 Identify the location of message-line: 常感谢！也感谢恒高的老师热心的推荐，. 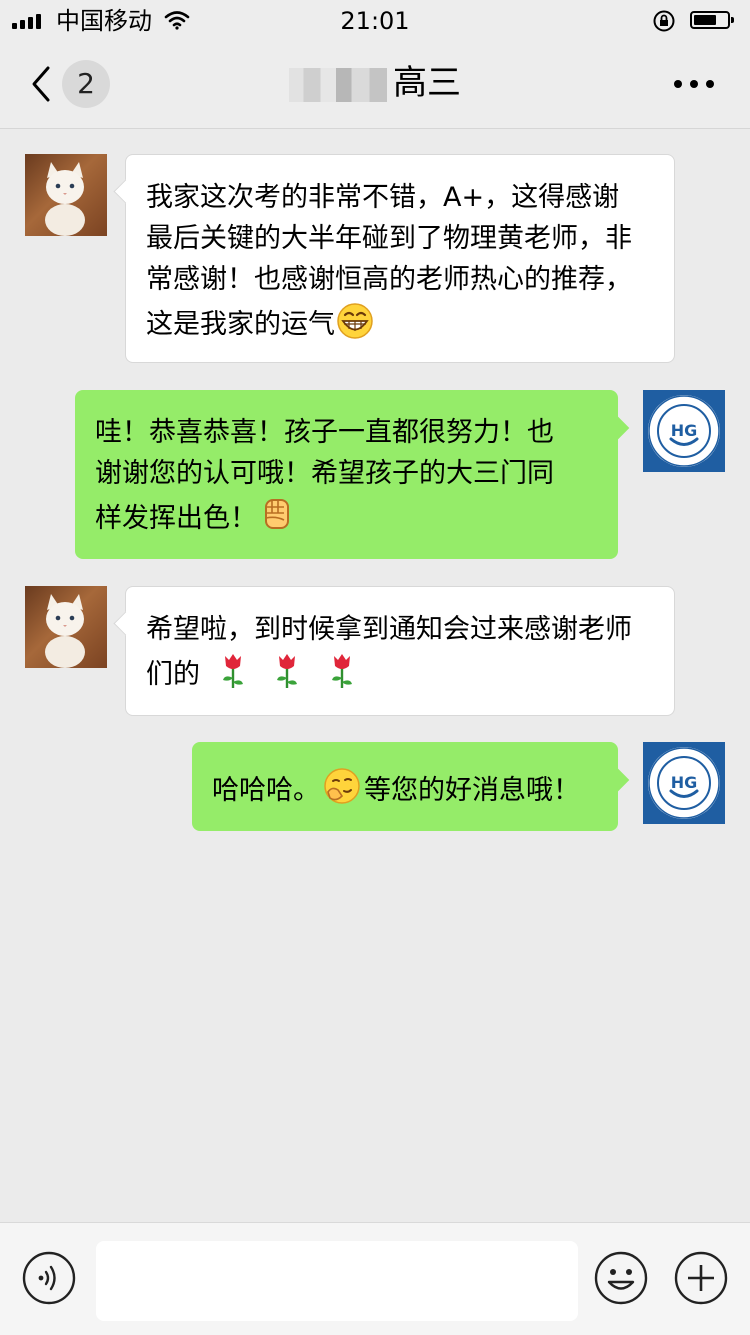
(389, 279).